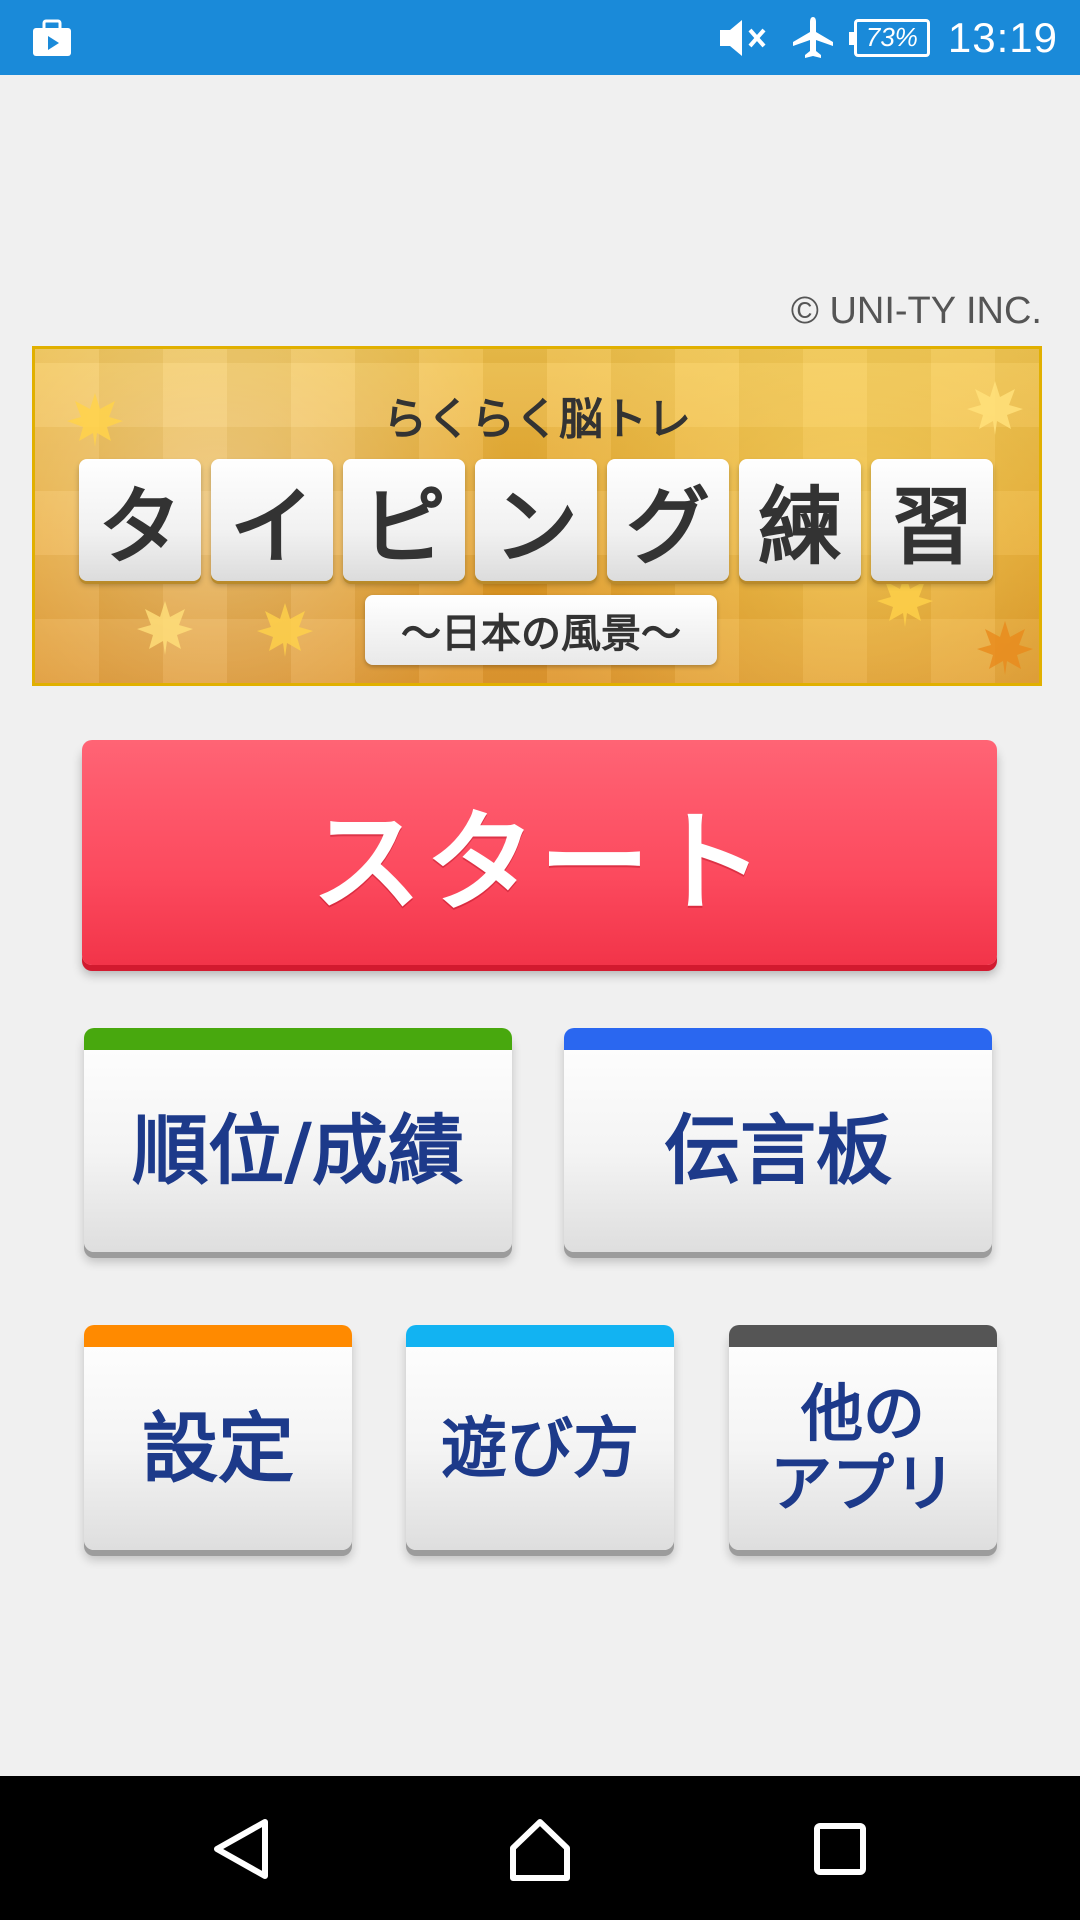 The height and width of the screenshot is (1920, 1080). Describe the element at coordinates (932, 520) in the screenshot. I see `title-tile: 習` at that location.